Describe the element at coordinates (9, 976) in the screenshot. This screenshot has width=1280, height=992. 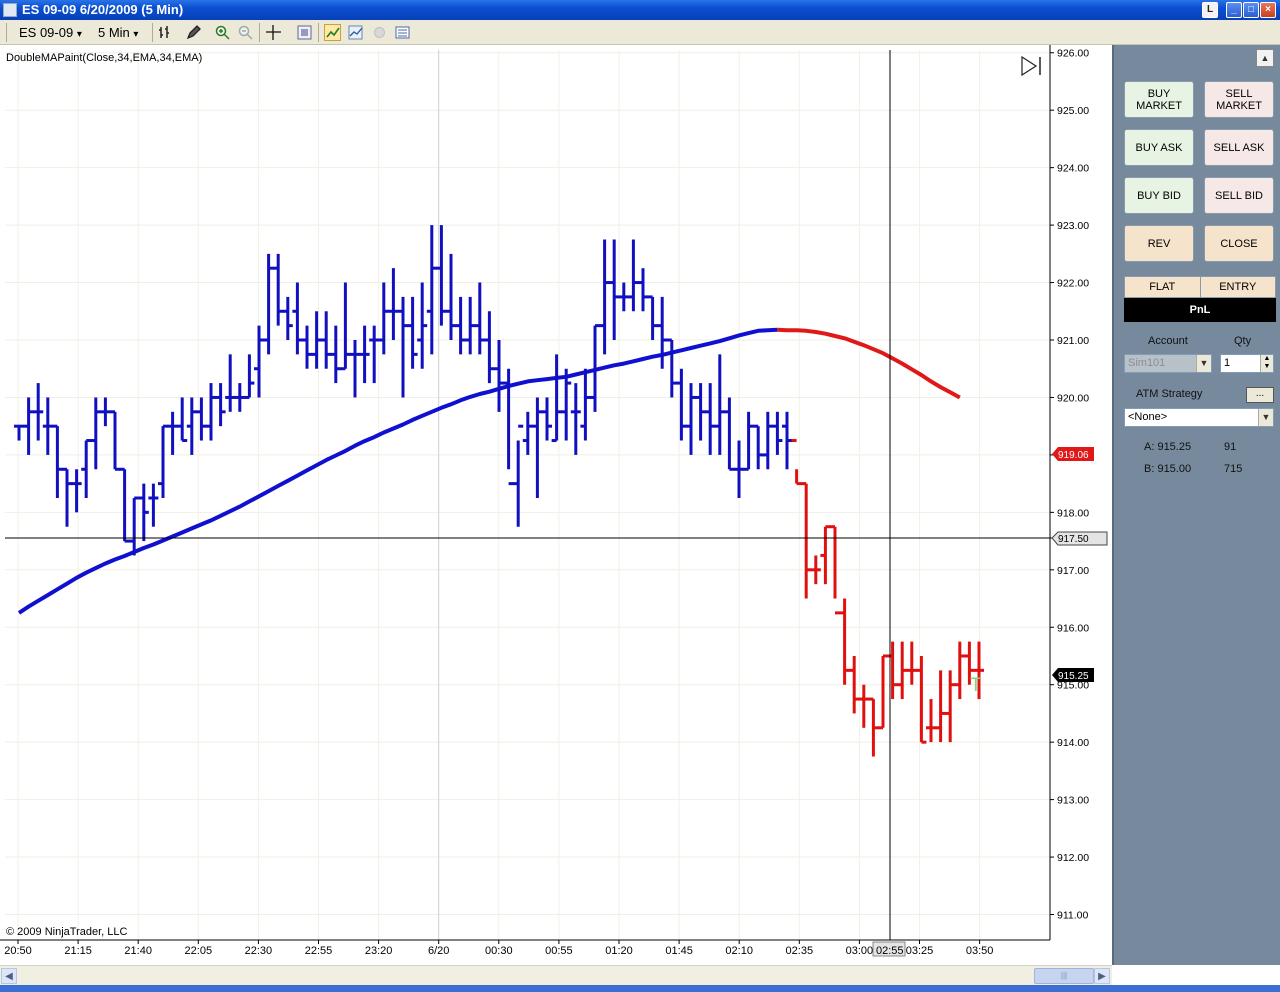
I see `scroll-left-icon: ◀` at that location.